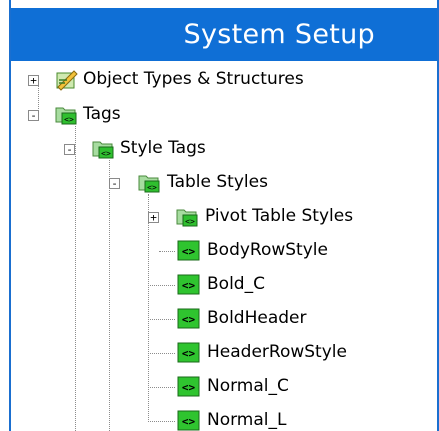 Image resolution: width=439 pixels, height=431 pixels. What do you see at coordinates (163, 148) in the screenshot?
I see `tree-item-label: Style Tags` at bounding box center [163, 148].